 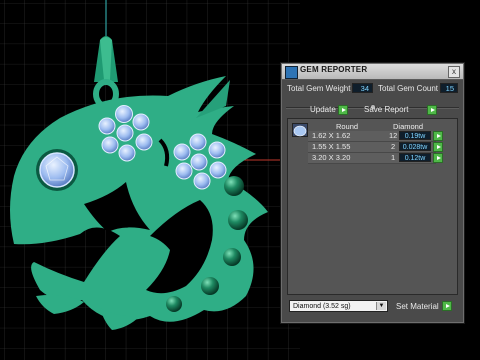 What do you see at coordinates (408, 88) in the screenshot?
I see `total-count-label: Total Gem Count` at bounding box center [408, 88].